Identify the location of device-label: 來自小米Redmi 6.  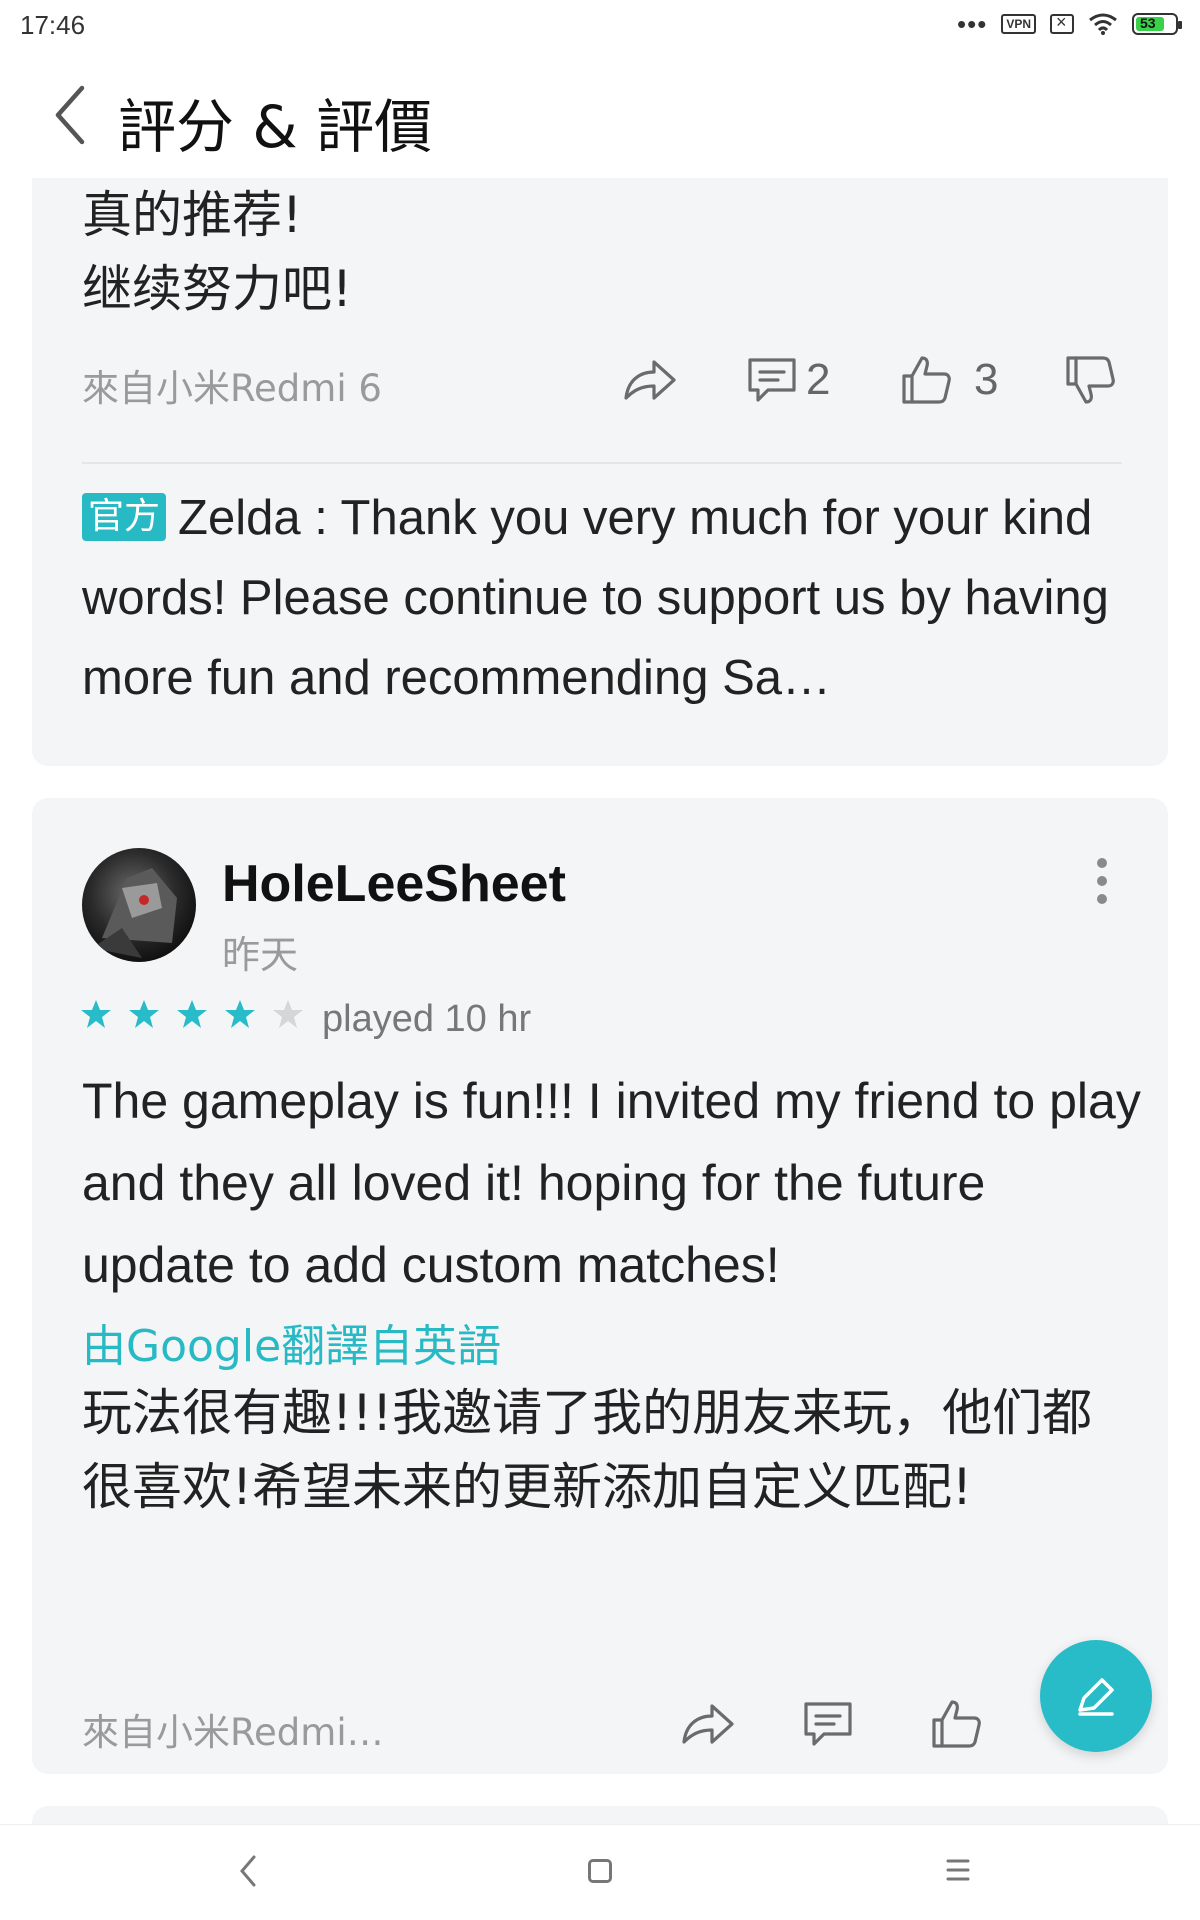
(232, 388).